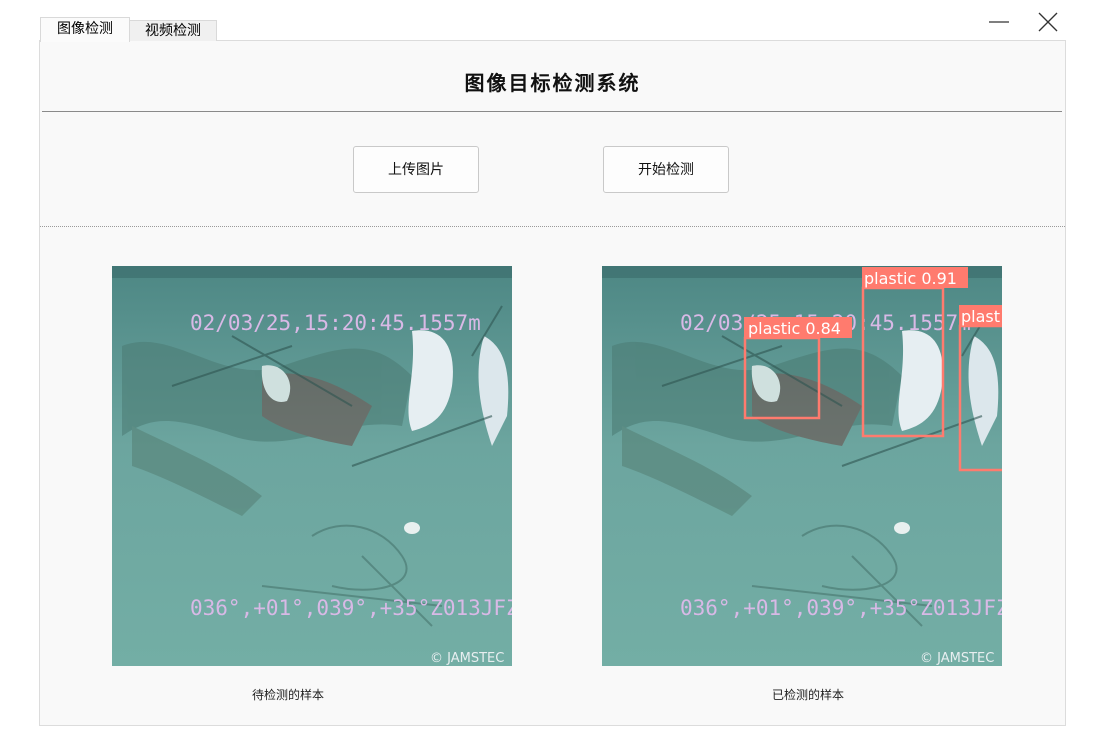  What do you see at coordinates (173, 30) in the screenshot?
I see `tab-video-detection: 视频检测` at bounding box center [173, 30].